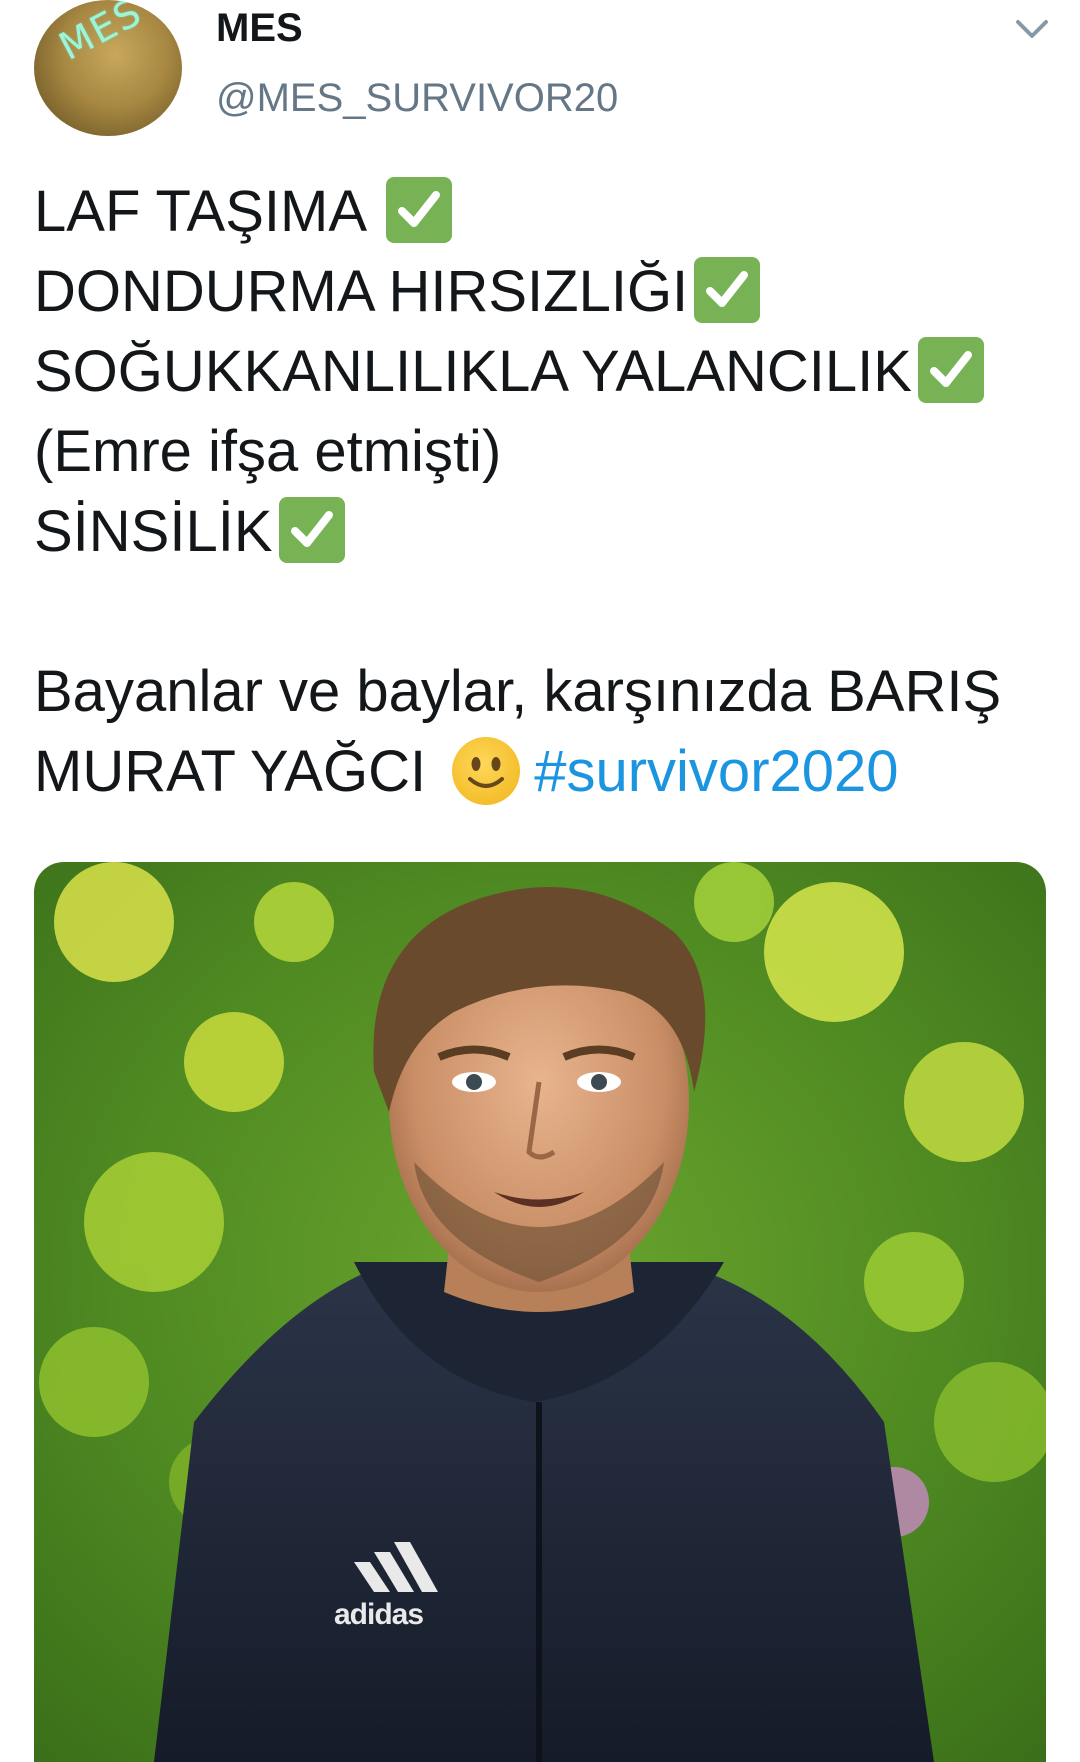 This screenshot has height=1762, width=1080. What do you see at coordinates (153, 531) in the screenshot?
I see `tweet-line-text: SİNSİLİK` at bounding box center [153, 531].